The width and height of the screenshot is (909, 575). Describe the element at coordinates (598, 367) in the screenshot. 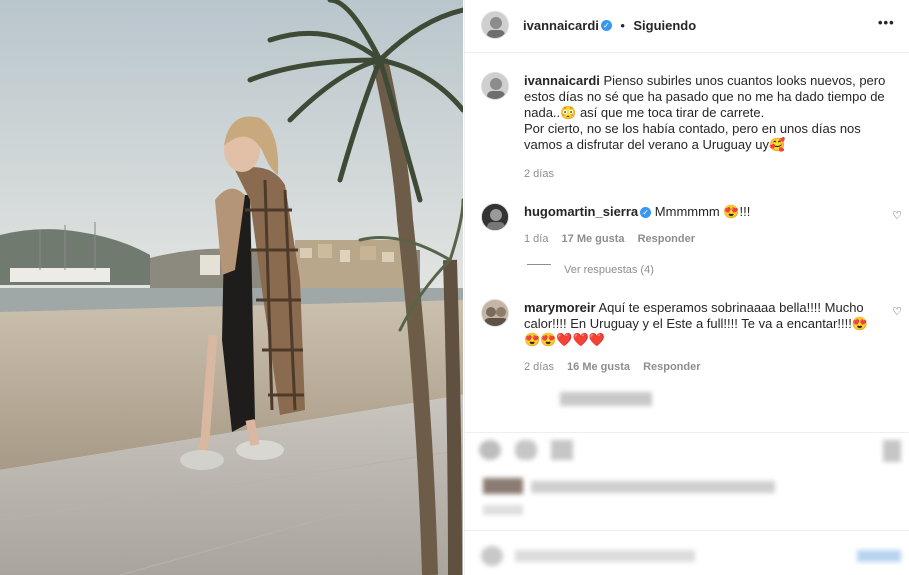

I see `comment-likes: 16 Me gusta` at that location.